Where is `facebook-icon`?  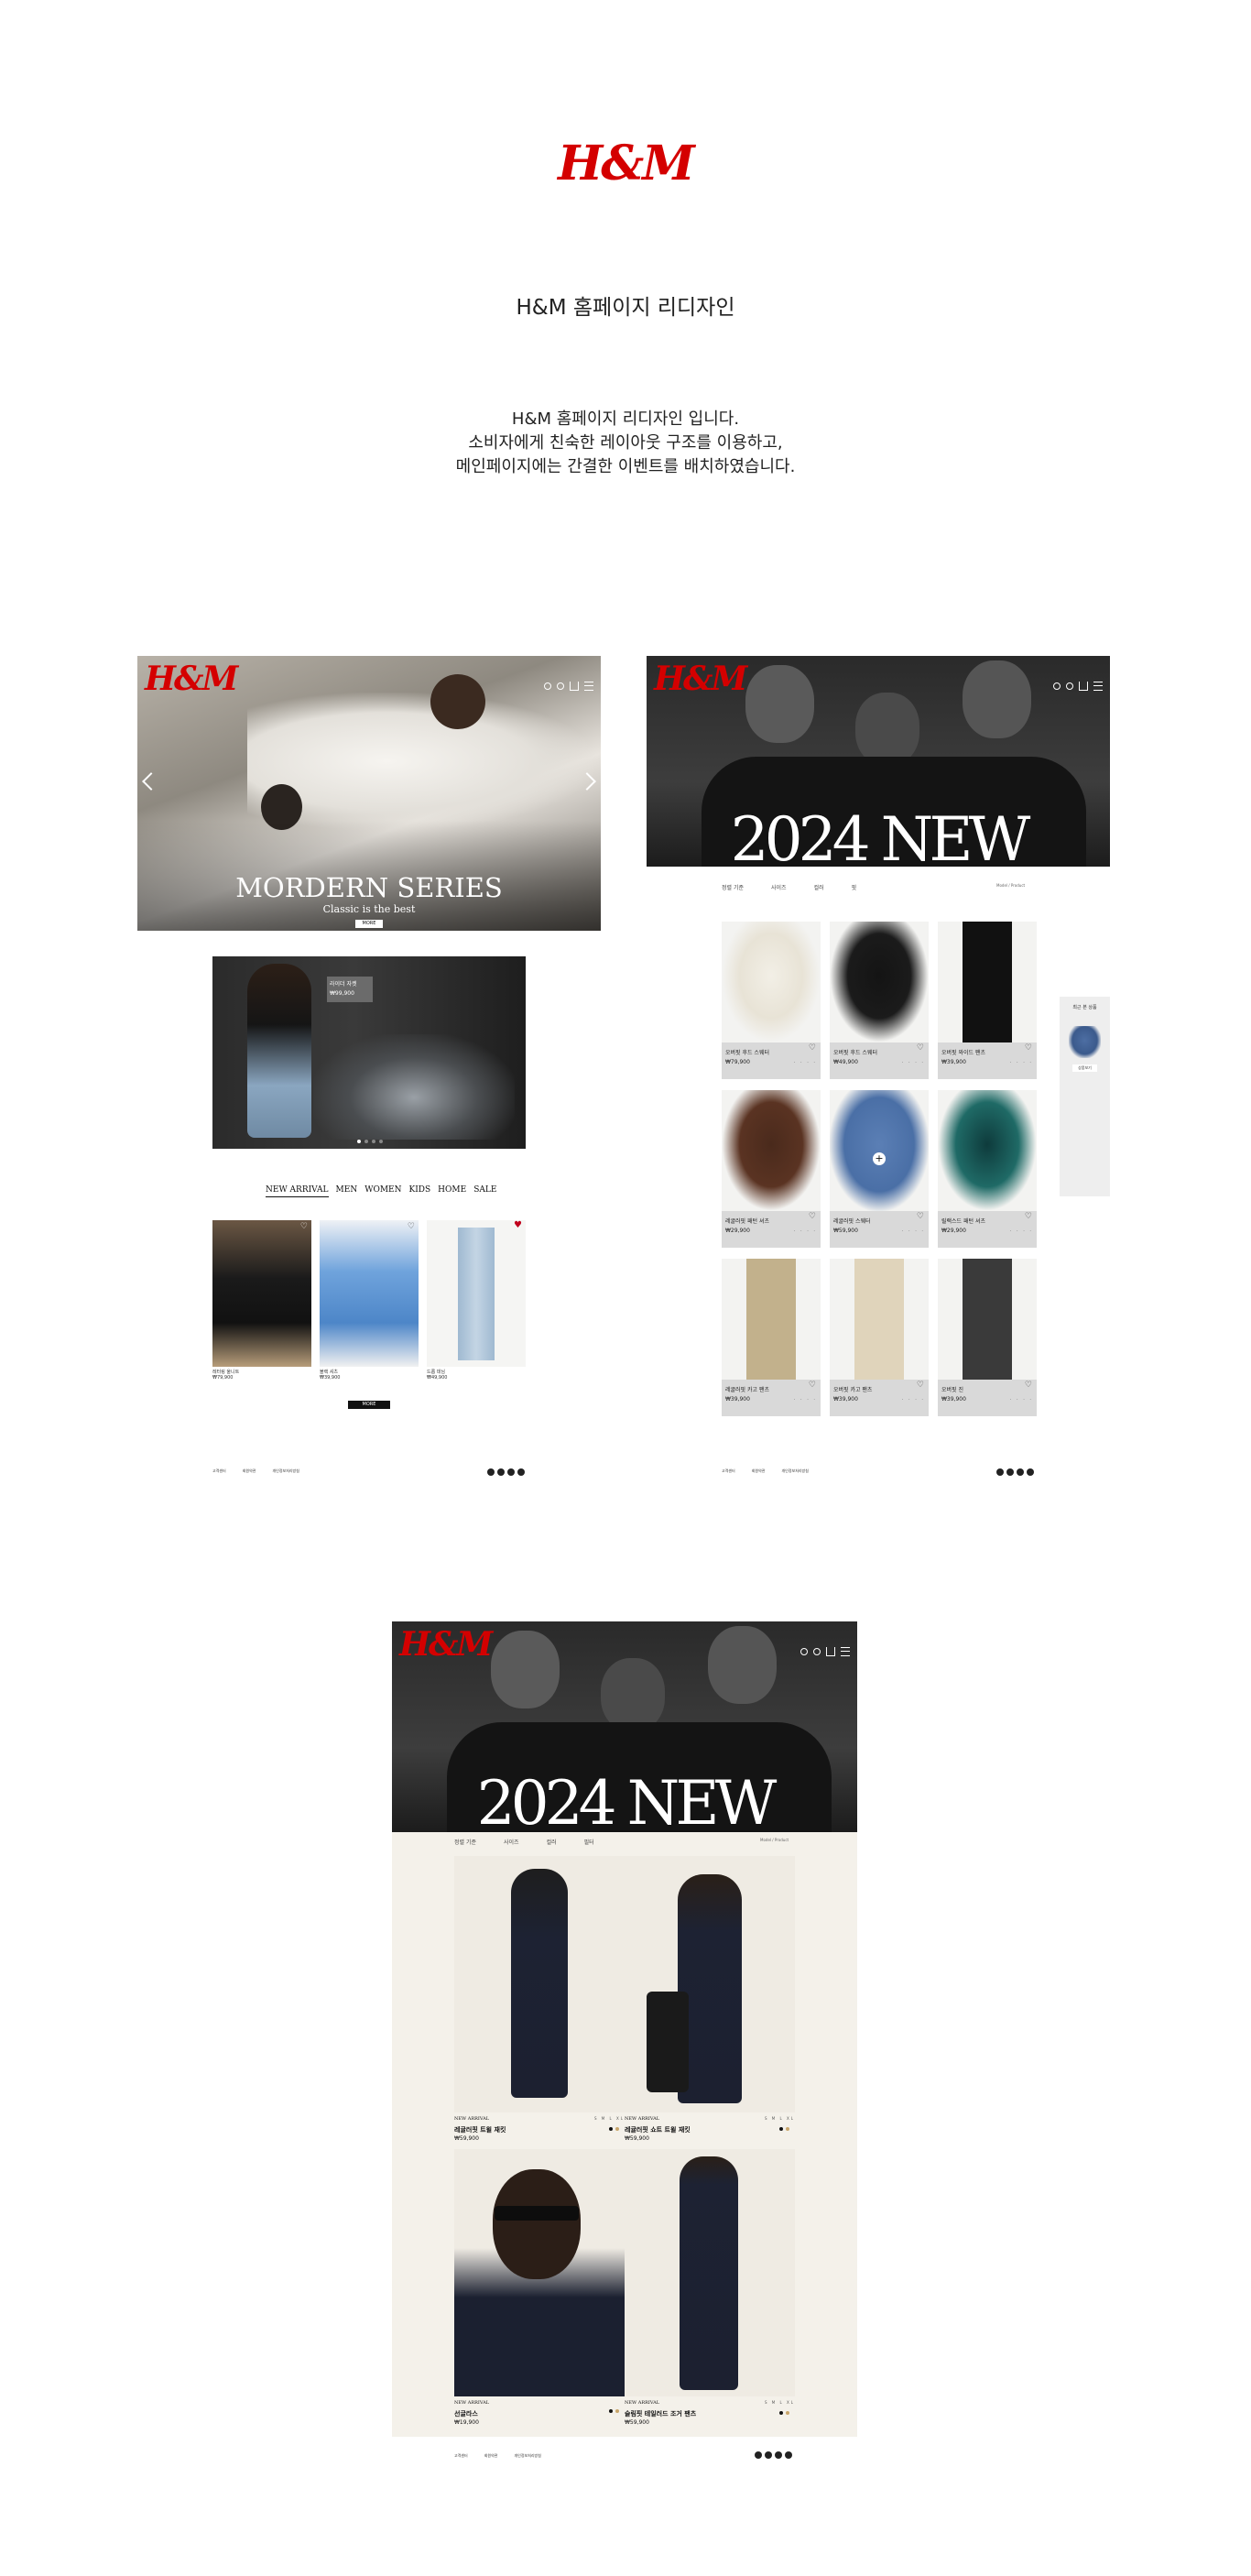
facebook-icon is located at coordinates (1020, 1472).